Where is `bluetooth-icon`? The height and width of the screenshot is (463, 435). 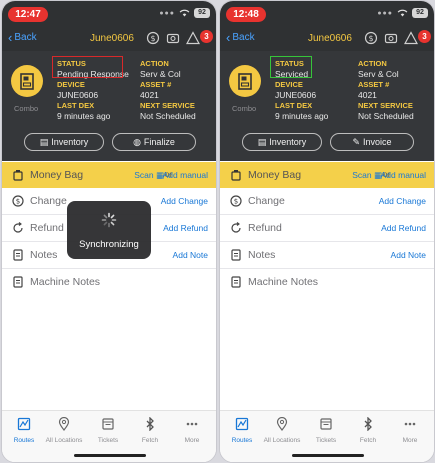 bluetooth-icon is located at coordinates (150, 424).